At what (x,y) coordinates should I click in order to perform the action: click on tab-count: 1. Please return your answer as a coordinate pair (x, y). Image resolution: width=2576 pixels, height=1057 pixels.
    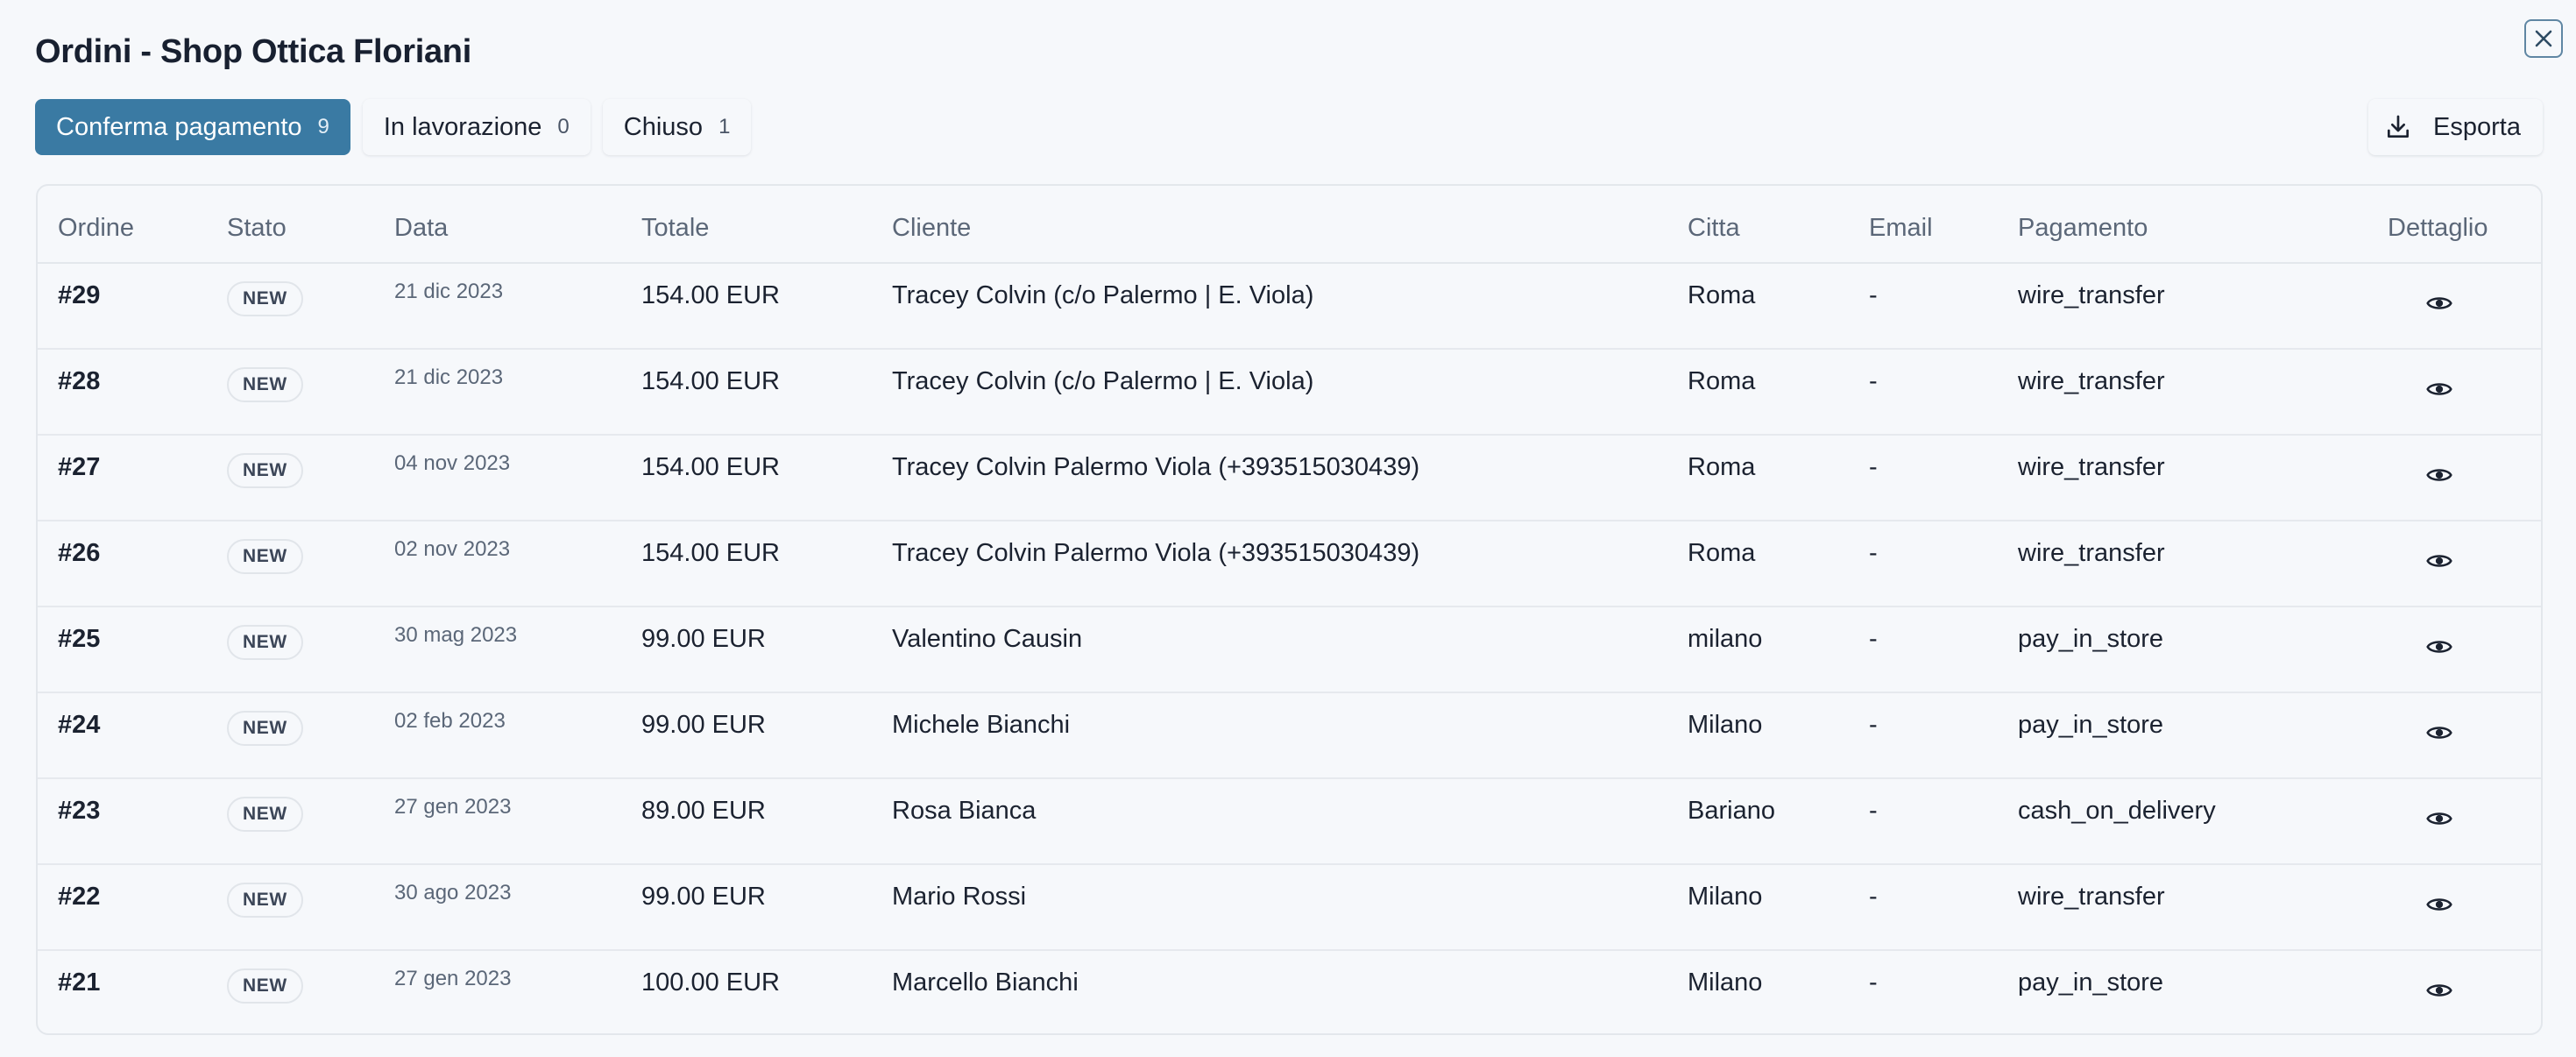
    Looking at the image, I should click on (724, 126).